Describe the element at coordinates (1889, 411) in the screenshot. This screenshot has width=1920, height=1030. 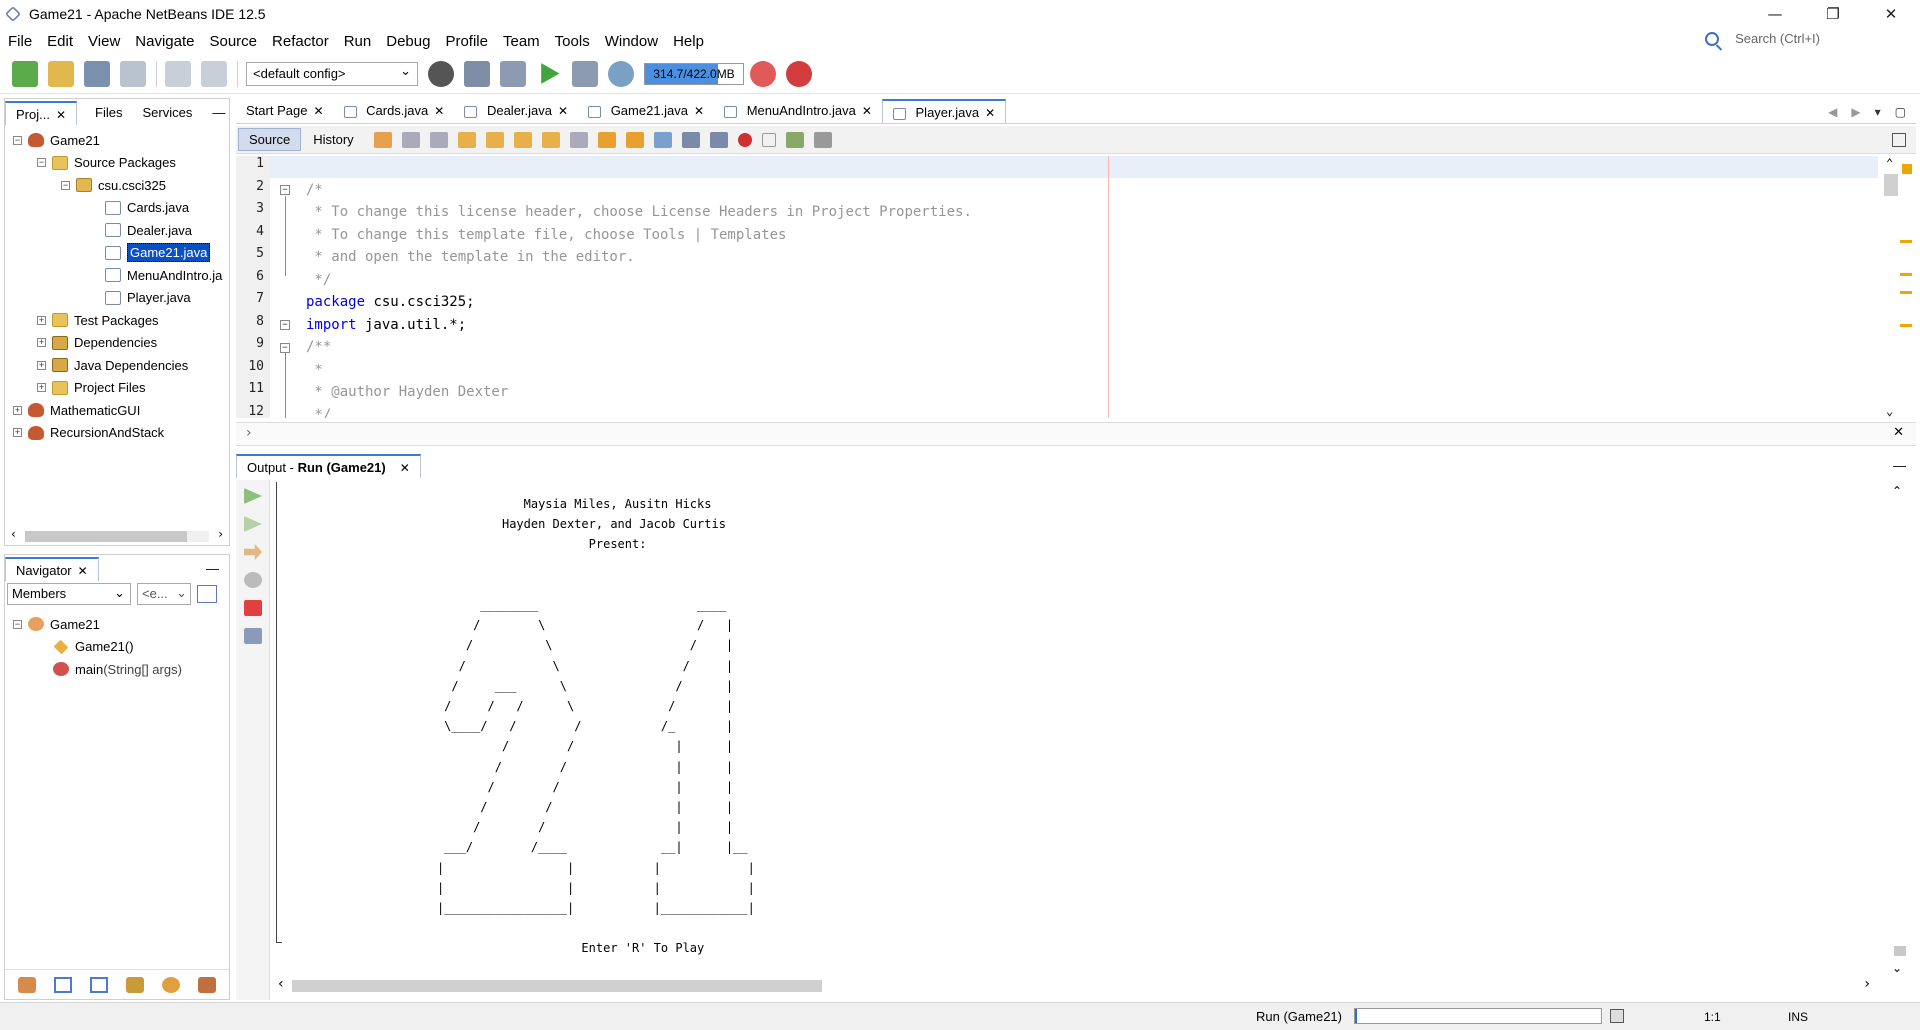
I see `scroll-down-icon: ⌄` at that location.